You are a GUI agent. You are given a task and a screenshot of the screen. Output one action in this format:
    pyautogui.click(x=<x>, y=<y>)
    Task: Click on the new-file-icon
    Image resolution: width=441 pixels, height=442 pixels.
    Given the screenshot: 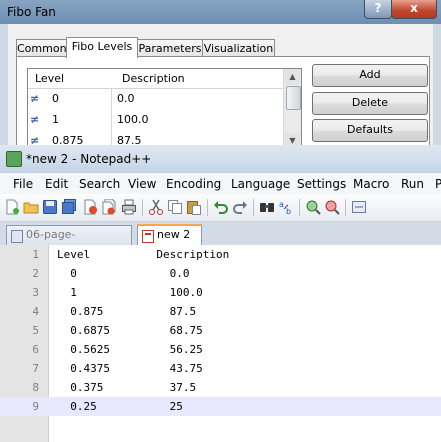 What is the action you would take?
    pyautogui.click(x=12, y=207)
    